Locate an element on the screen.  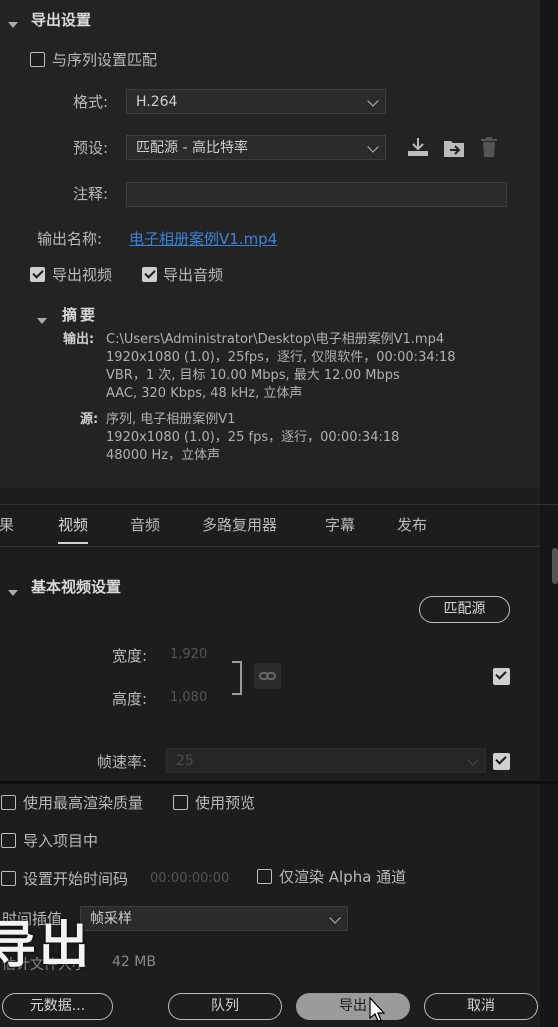
import-preset-icon is located at coordinates (454, 148).